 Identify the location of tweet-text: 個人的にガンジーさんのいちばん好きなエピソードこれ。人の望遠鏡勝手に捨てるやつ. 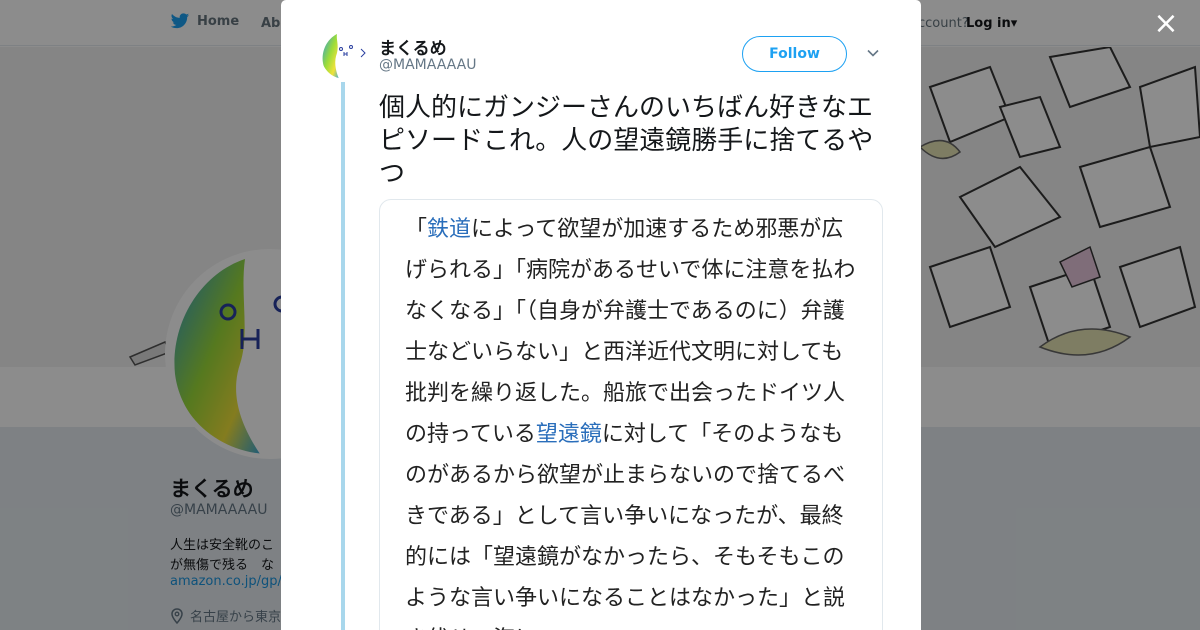
(626, 141).